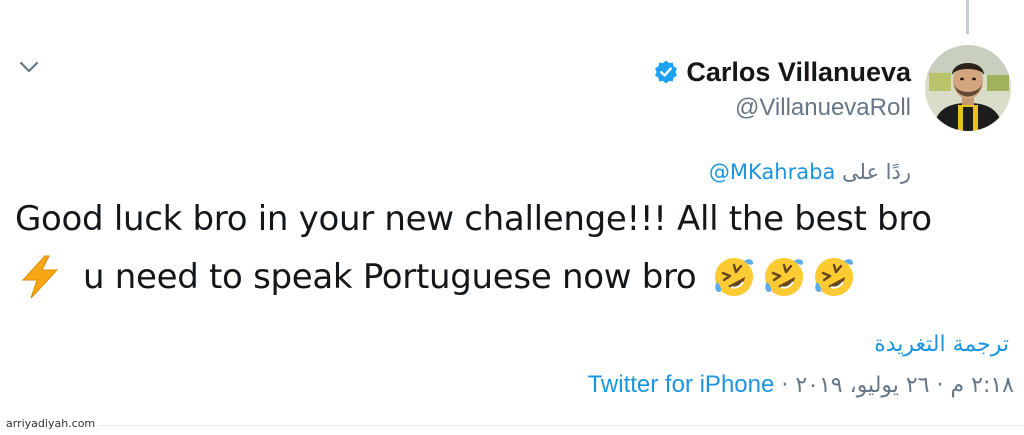 This screenshot has width=1024, height=435. I want to click on tweet-timestamp: ٢:١٨ م · ٢٦ يوليو، ٢٠١٩ ·, so click(897, 385).